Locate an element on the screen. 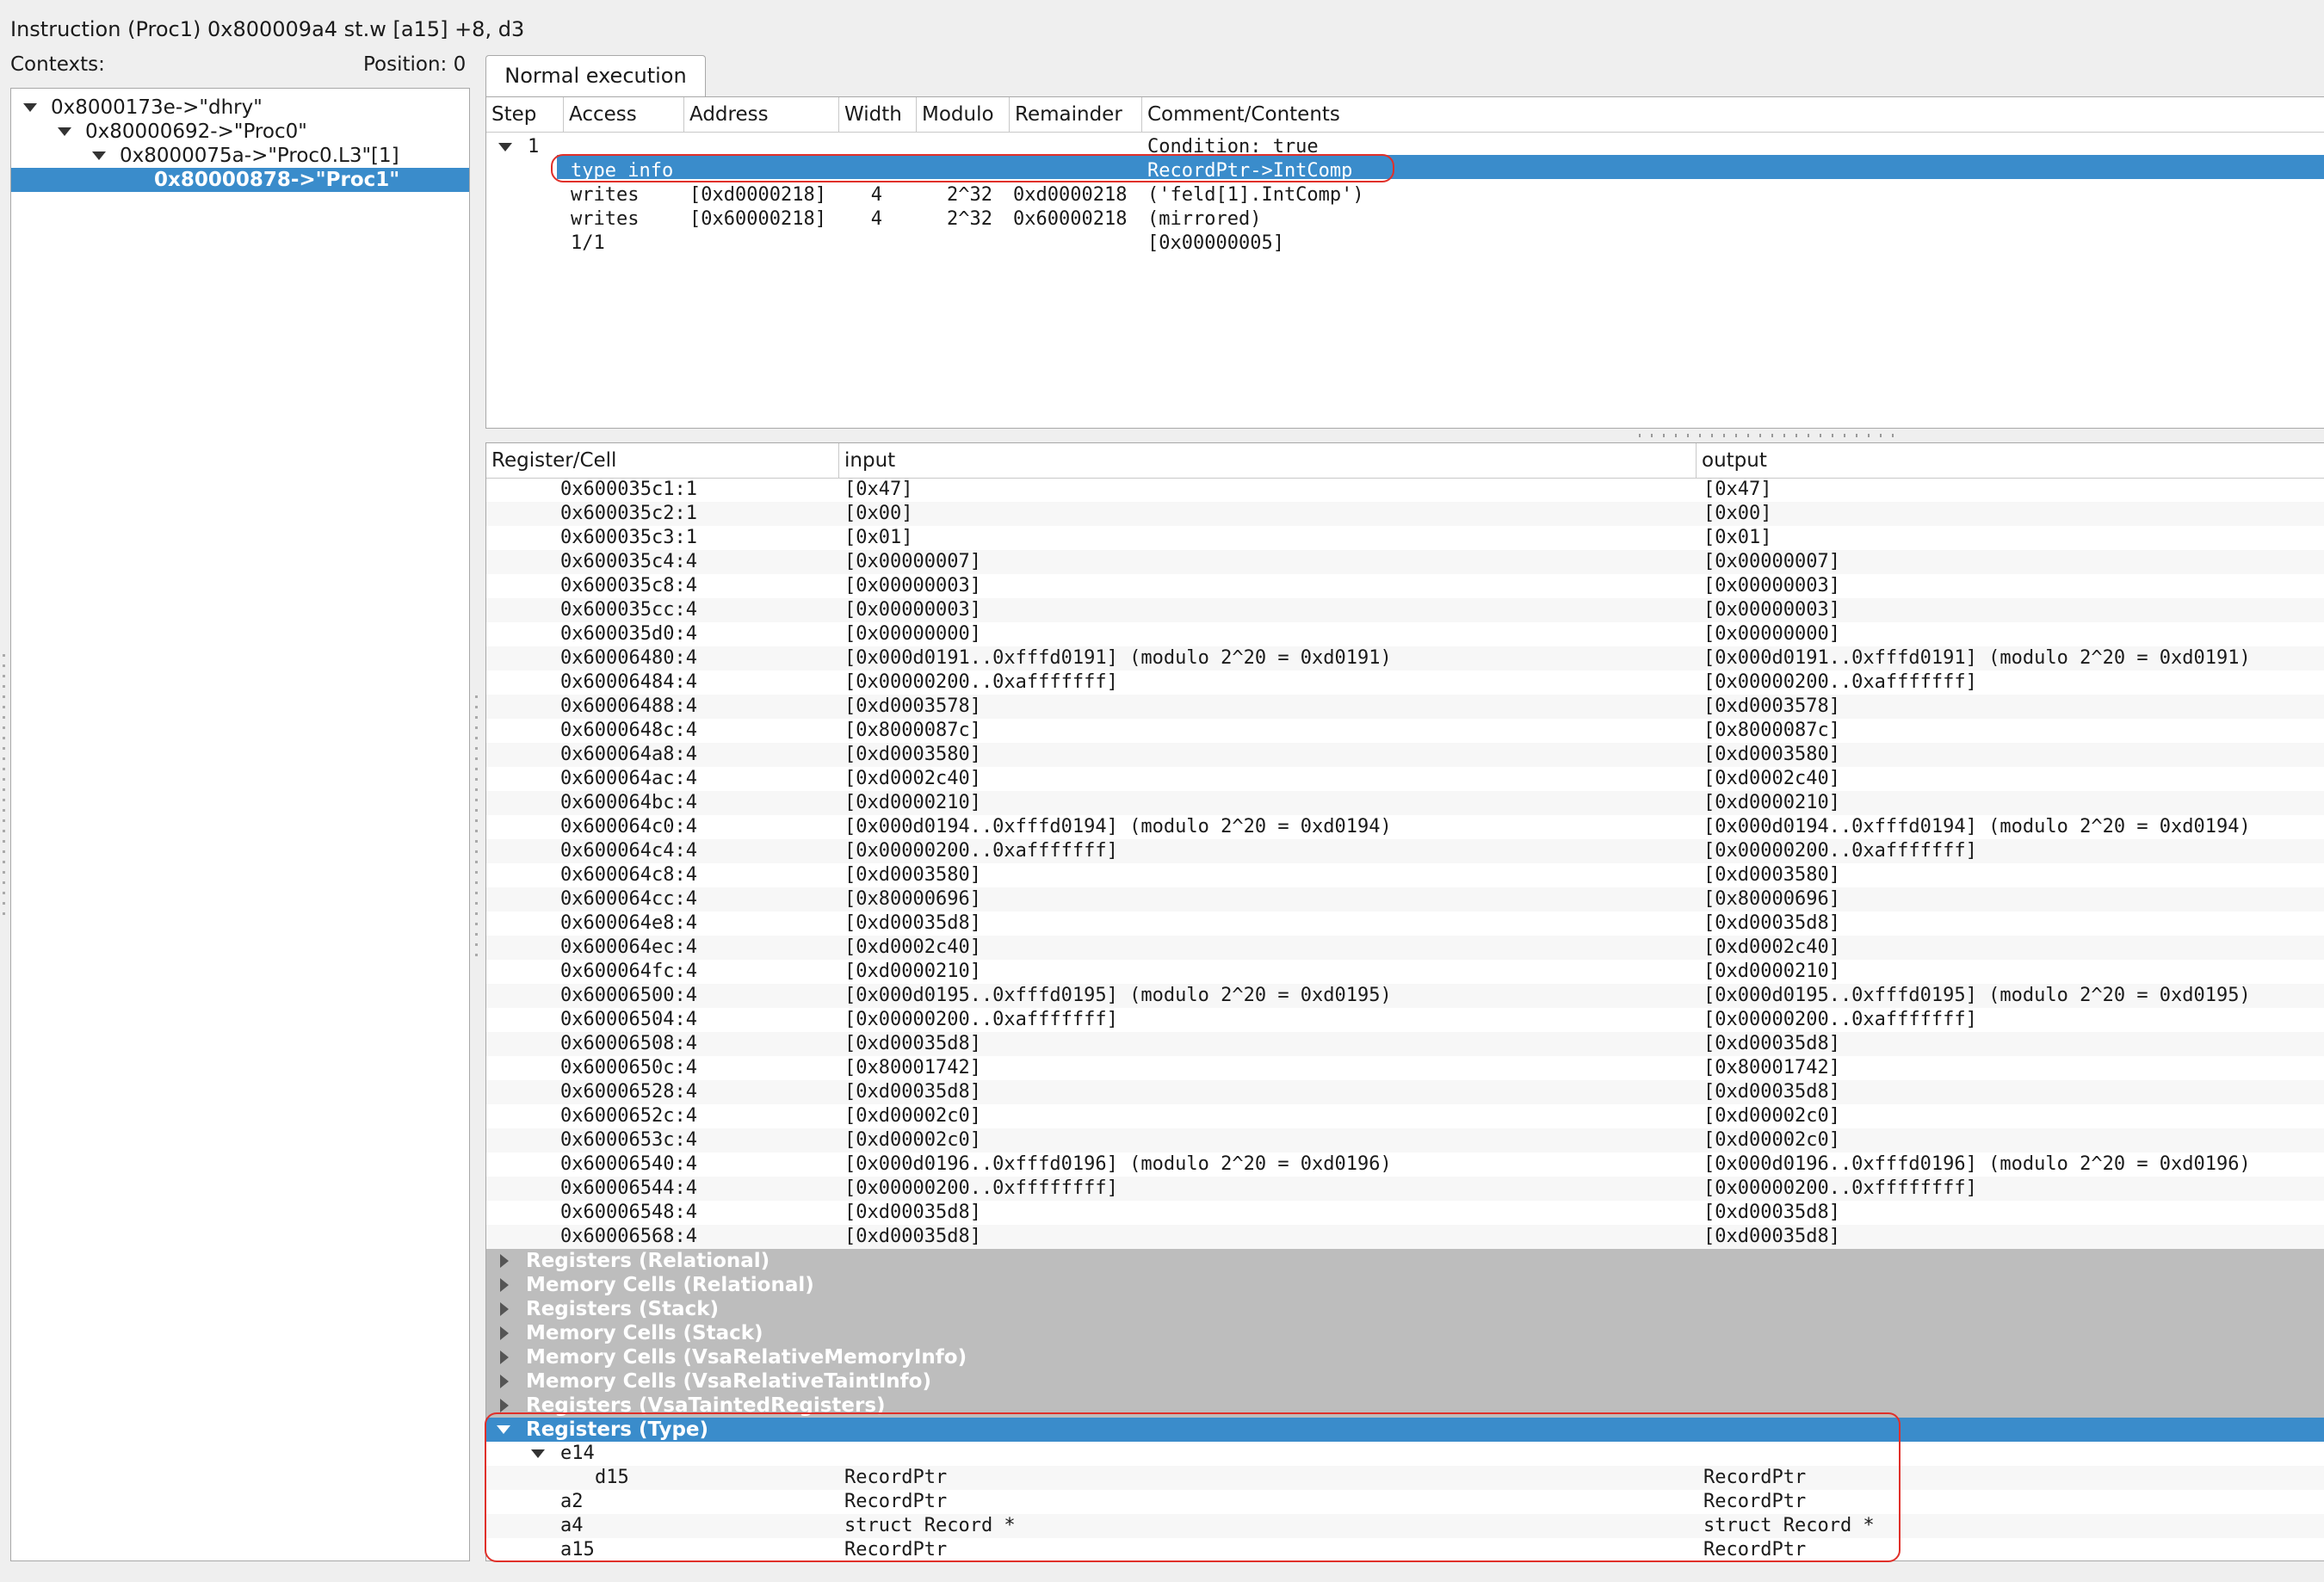 The image size is (2324, 1582). reg-cell-output: [0x00000200..0xafffffff] is located at coordinates (1840, 1019).